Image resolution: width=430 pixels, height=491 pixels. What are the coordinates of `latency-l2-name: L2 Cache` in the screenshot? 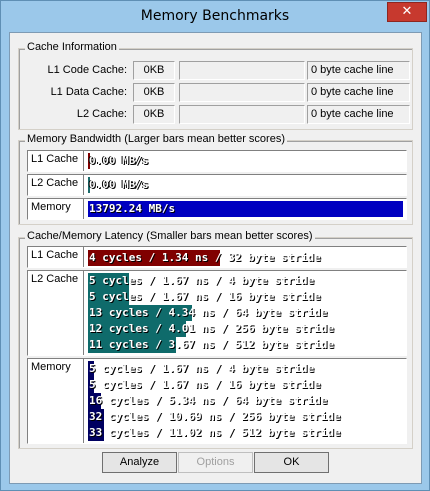 It's located at (55, 279).